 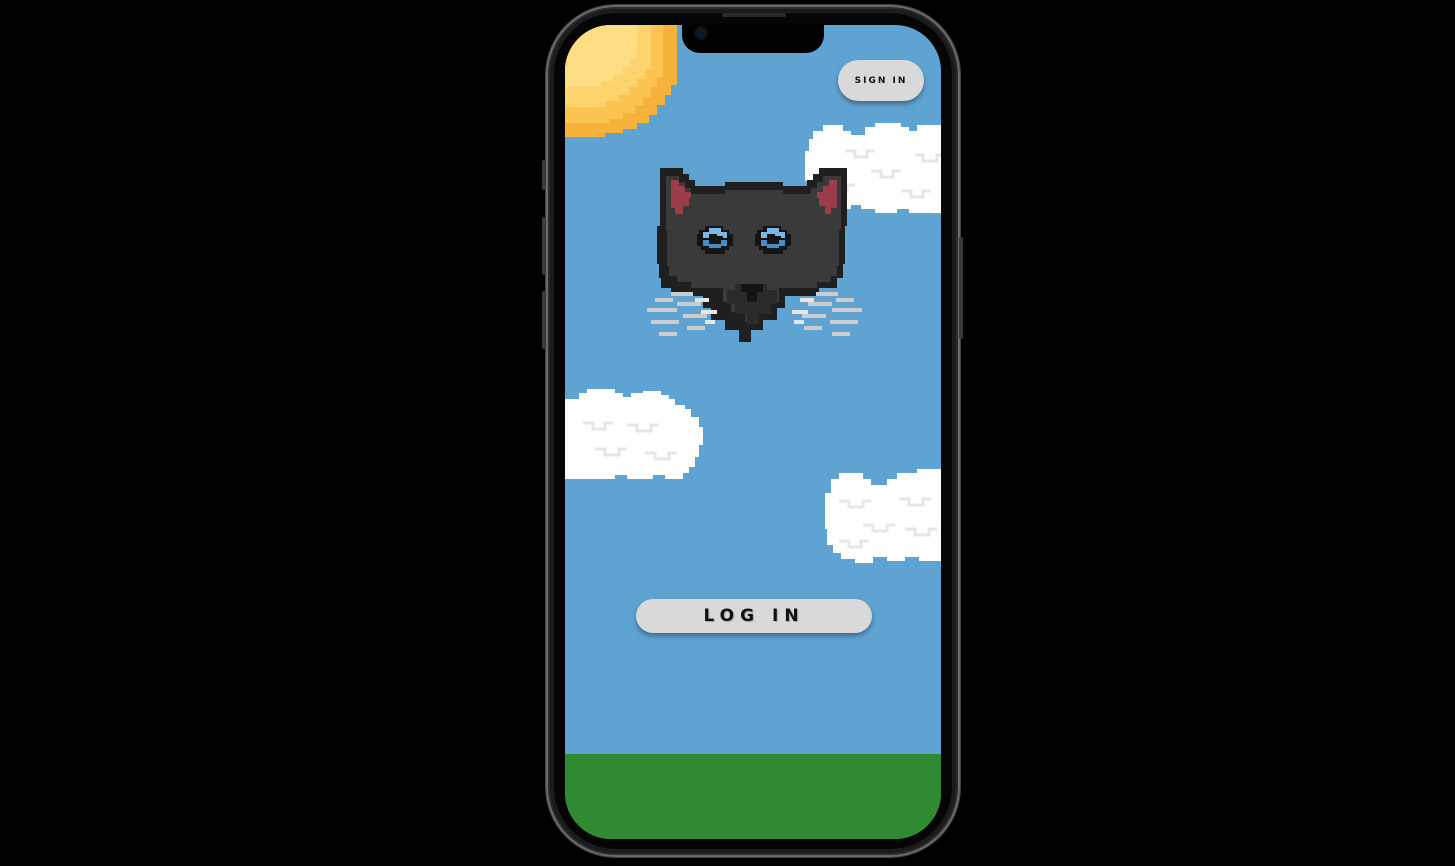 I want to click on sun-icon, so click(x=621, y=81).